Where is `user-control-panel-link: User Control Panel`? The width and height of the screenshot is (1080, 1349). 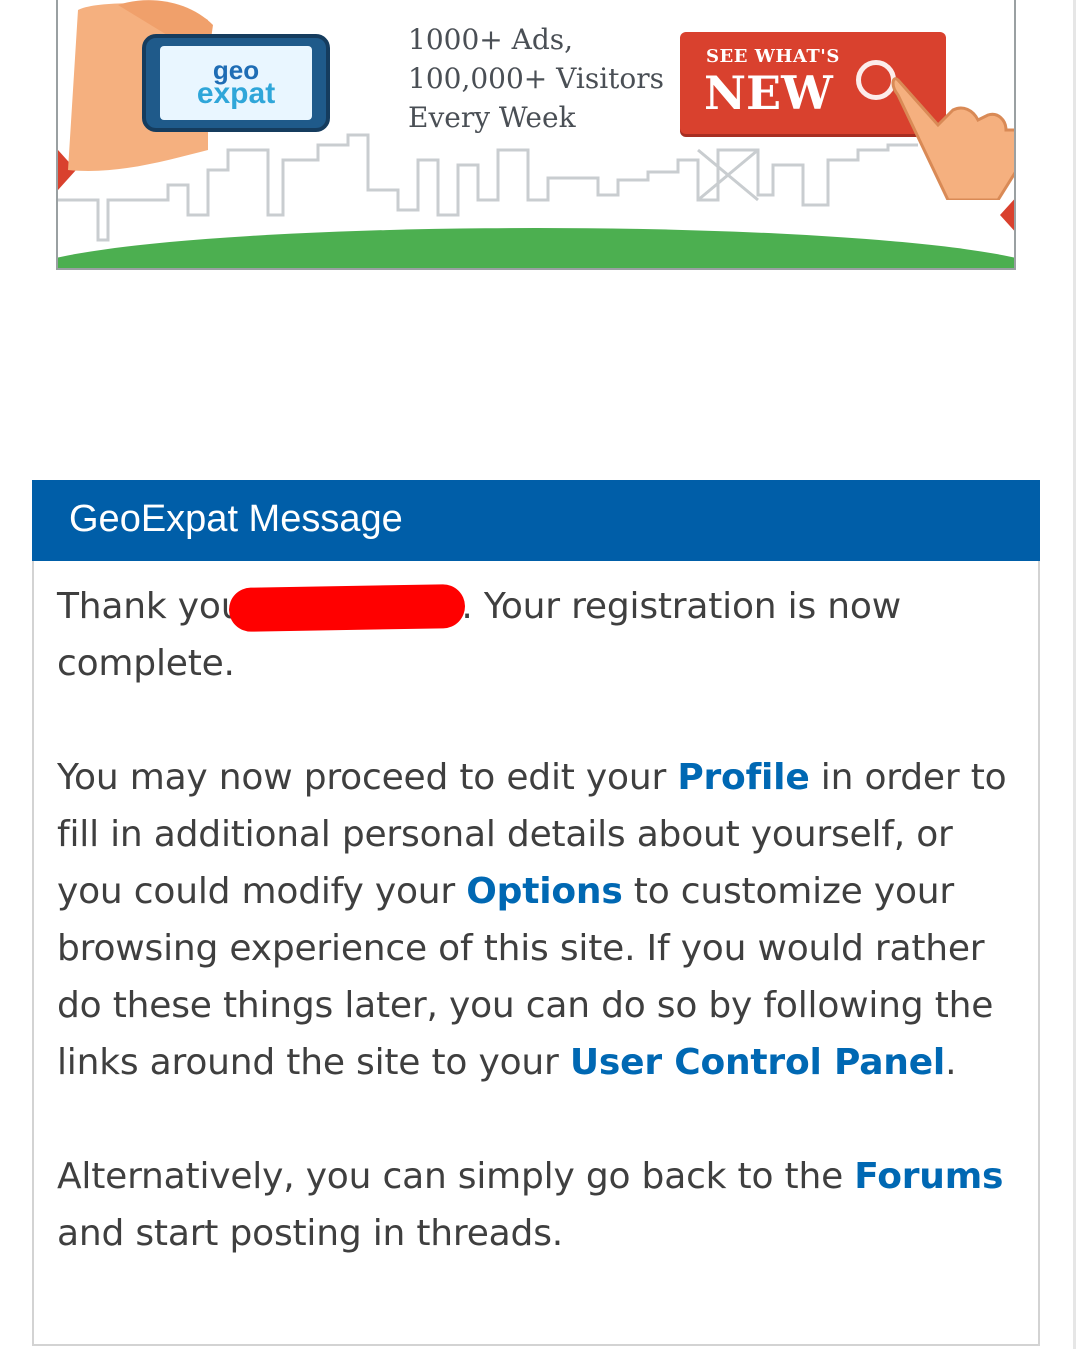
user-control-panel-link: User Control Panel is located at coordinates (757, 1062).